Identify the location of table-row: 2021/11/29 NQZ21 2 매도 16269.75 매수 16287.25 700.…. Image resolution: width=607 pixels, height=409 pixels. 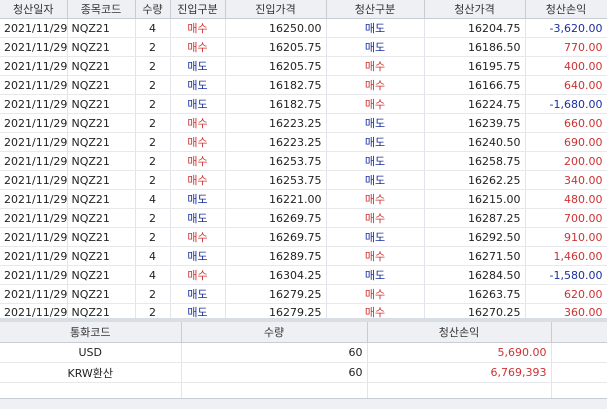
(303, 218).